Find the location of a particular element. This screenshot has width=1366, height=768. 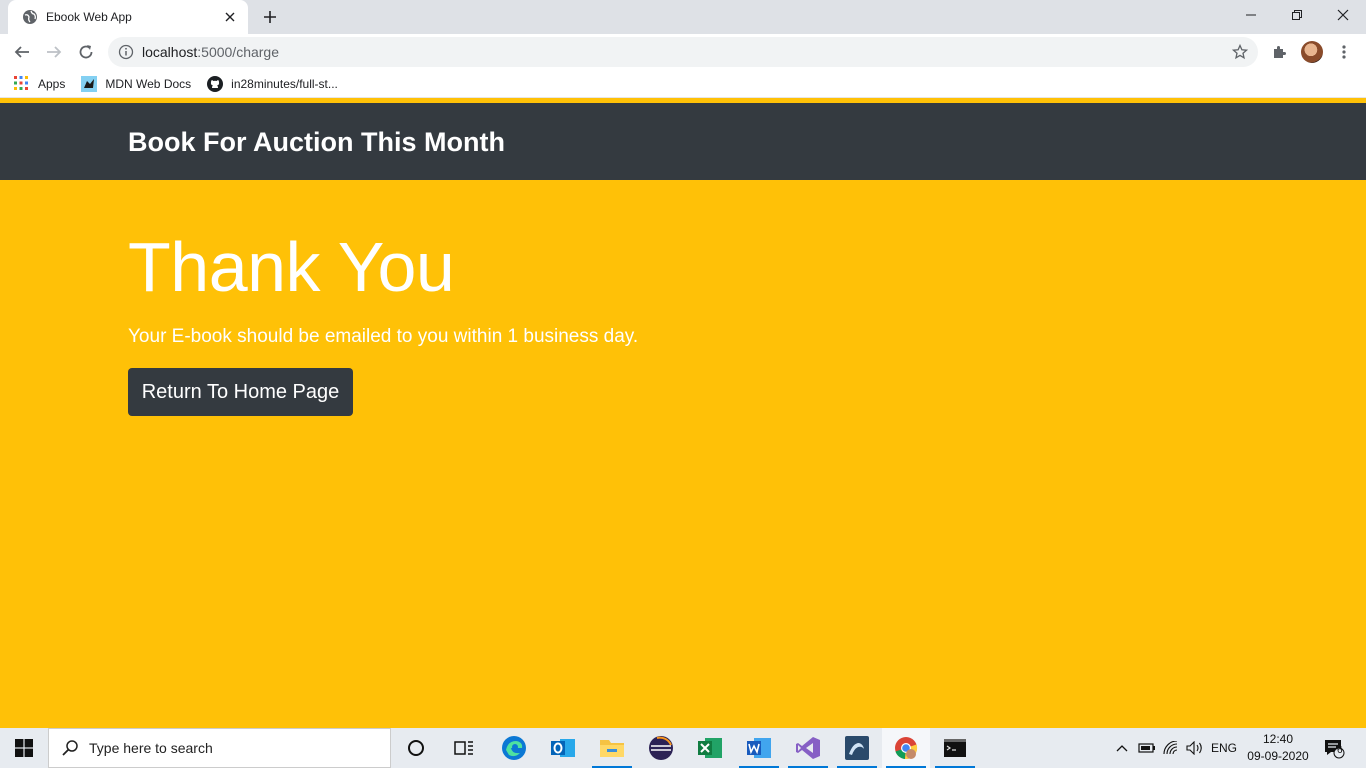

page-title: Thank You is located at coordinates (291, 267).